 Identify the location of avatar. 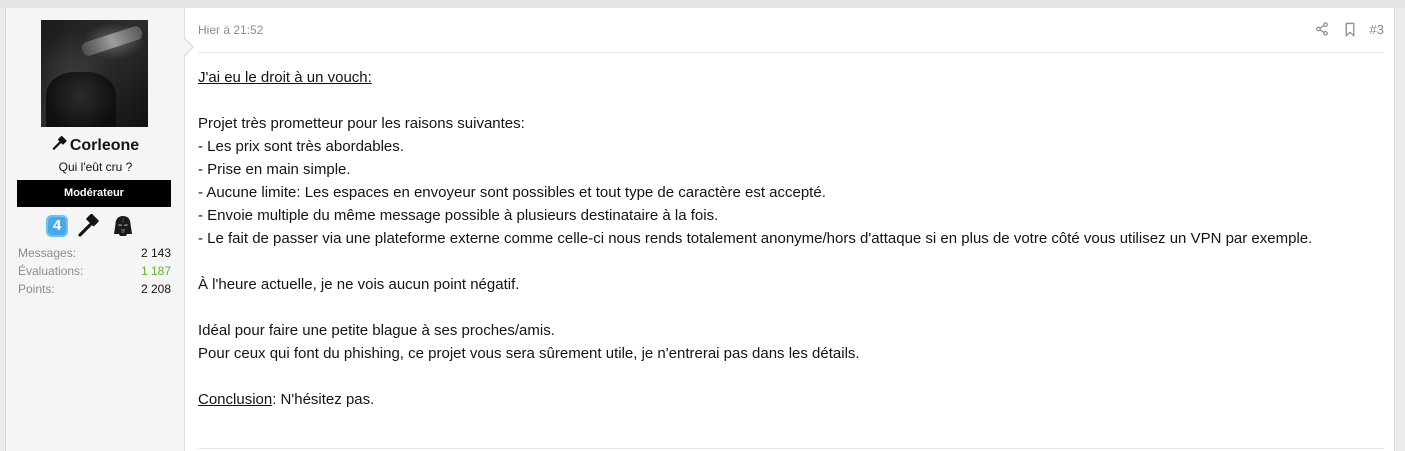
(94, 73).